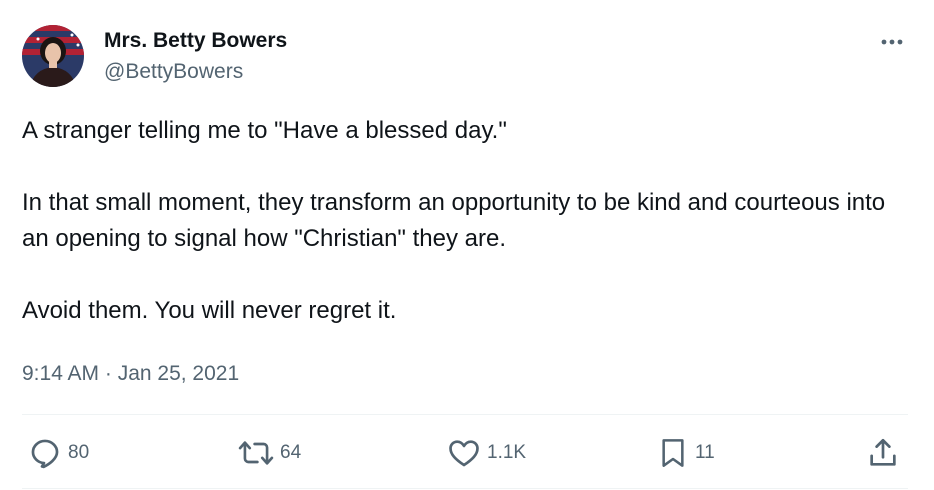 The image size is (934, 490). Describe the element at coordinates (686, 453) in the screenshot. I see `bookmark-button: 11` at that location.